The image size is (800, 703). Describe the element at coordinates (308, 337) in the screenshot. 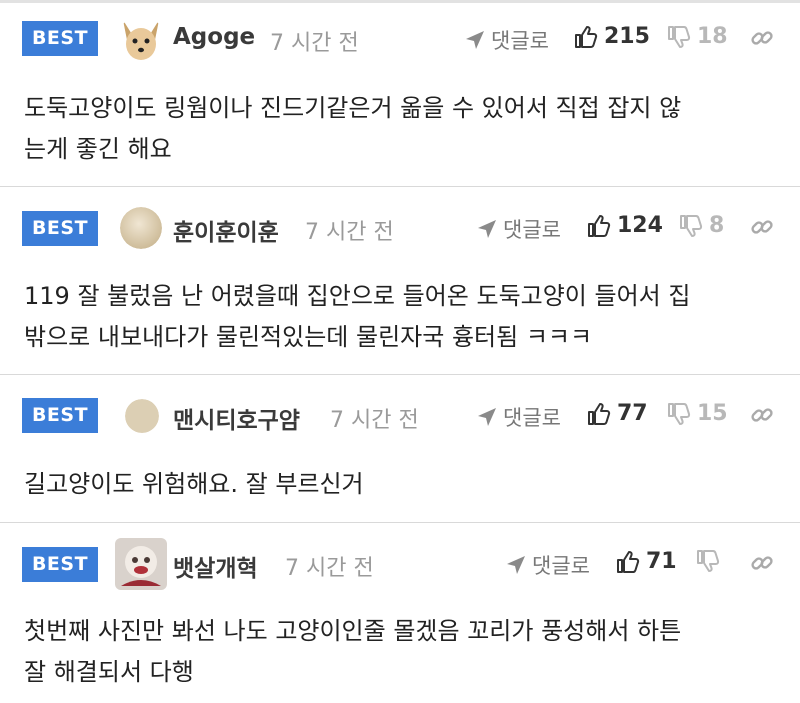

I see `comment-line: 밖으로 내보내다가 물린적있는데 물린자국 흉터됨 ㅋㅋㅋ` at that location.